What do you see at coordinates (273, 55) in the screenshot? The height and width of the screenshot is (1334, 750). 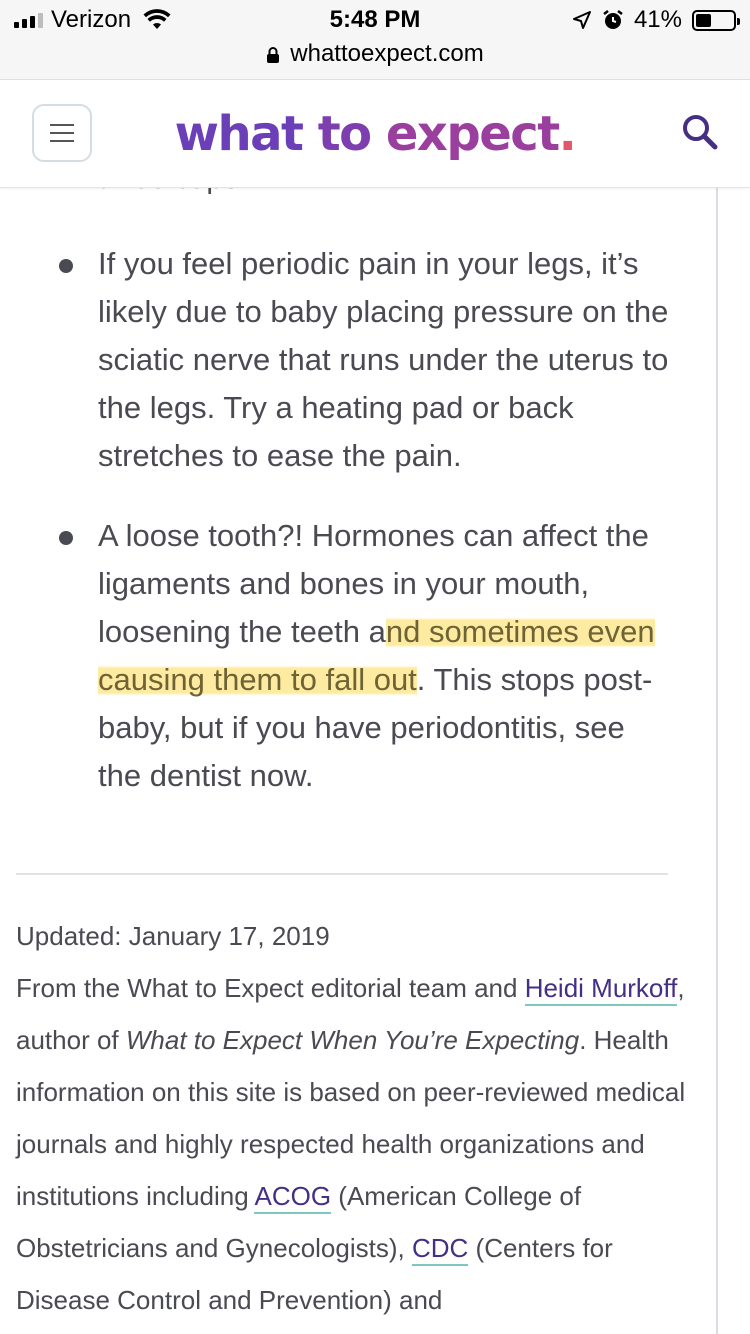 I see `lock-icon` at bounding box center [273, 55].